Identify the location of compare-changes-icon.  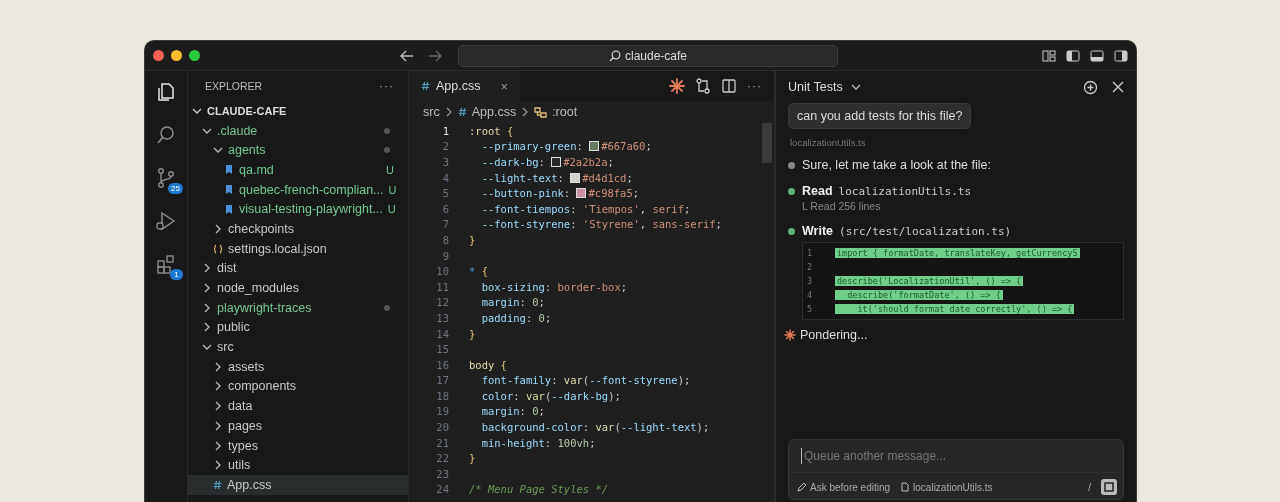
(703, 86).